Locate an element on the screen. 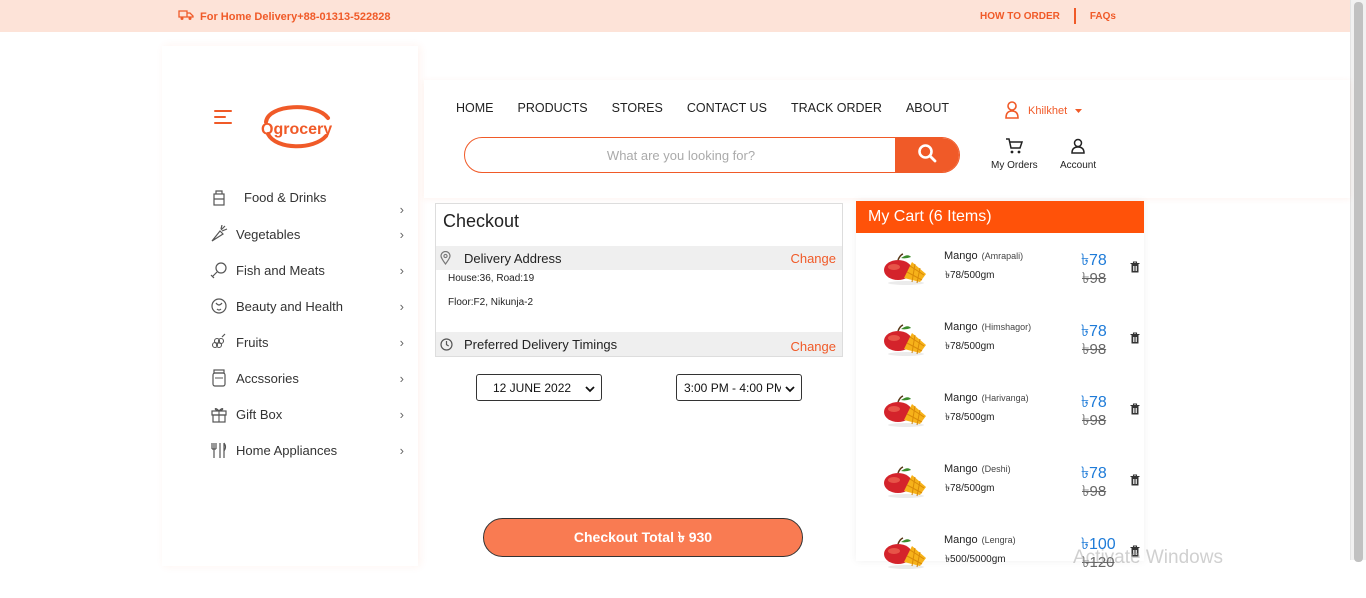 The width and height of the screenshot is (1366, 598). cart-item: Mango (Harivanga) ৳78/500gm ৳78 ৳98 is located at coordinates (1000, 421).